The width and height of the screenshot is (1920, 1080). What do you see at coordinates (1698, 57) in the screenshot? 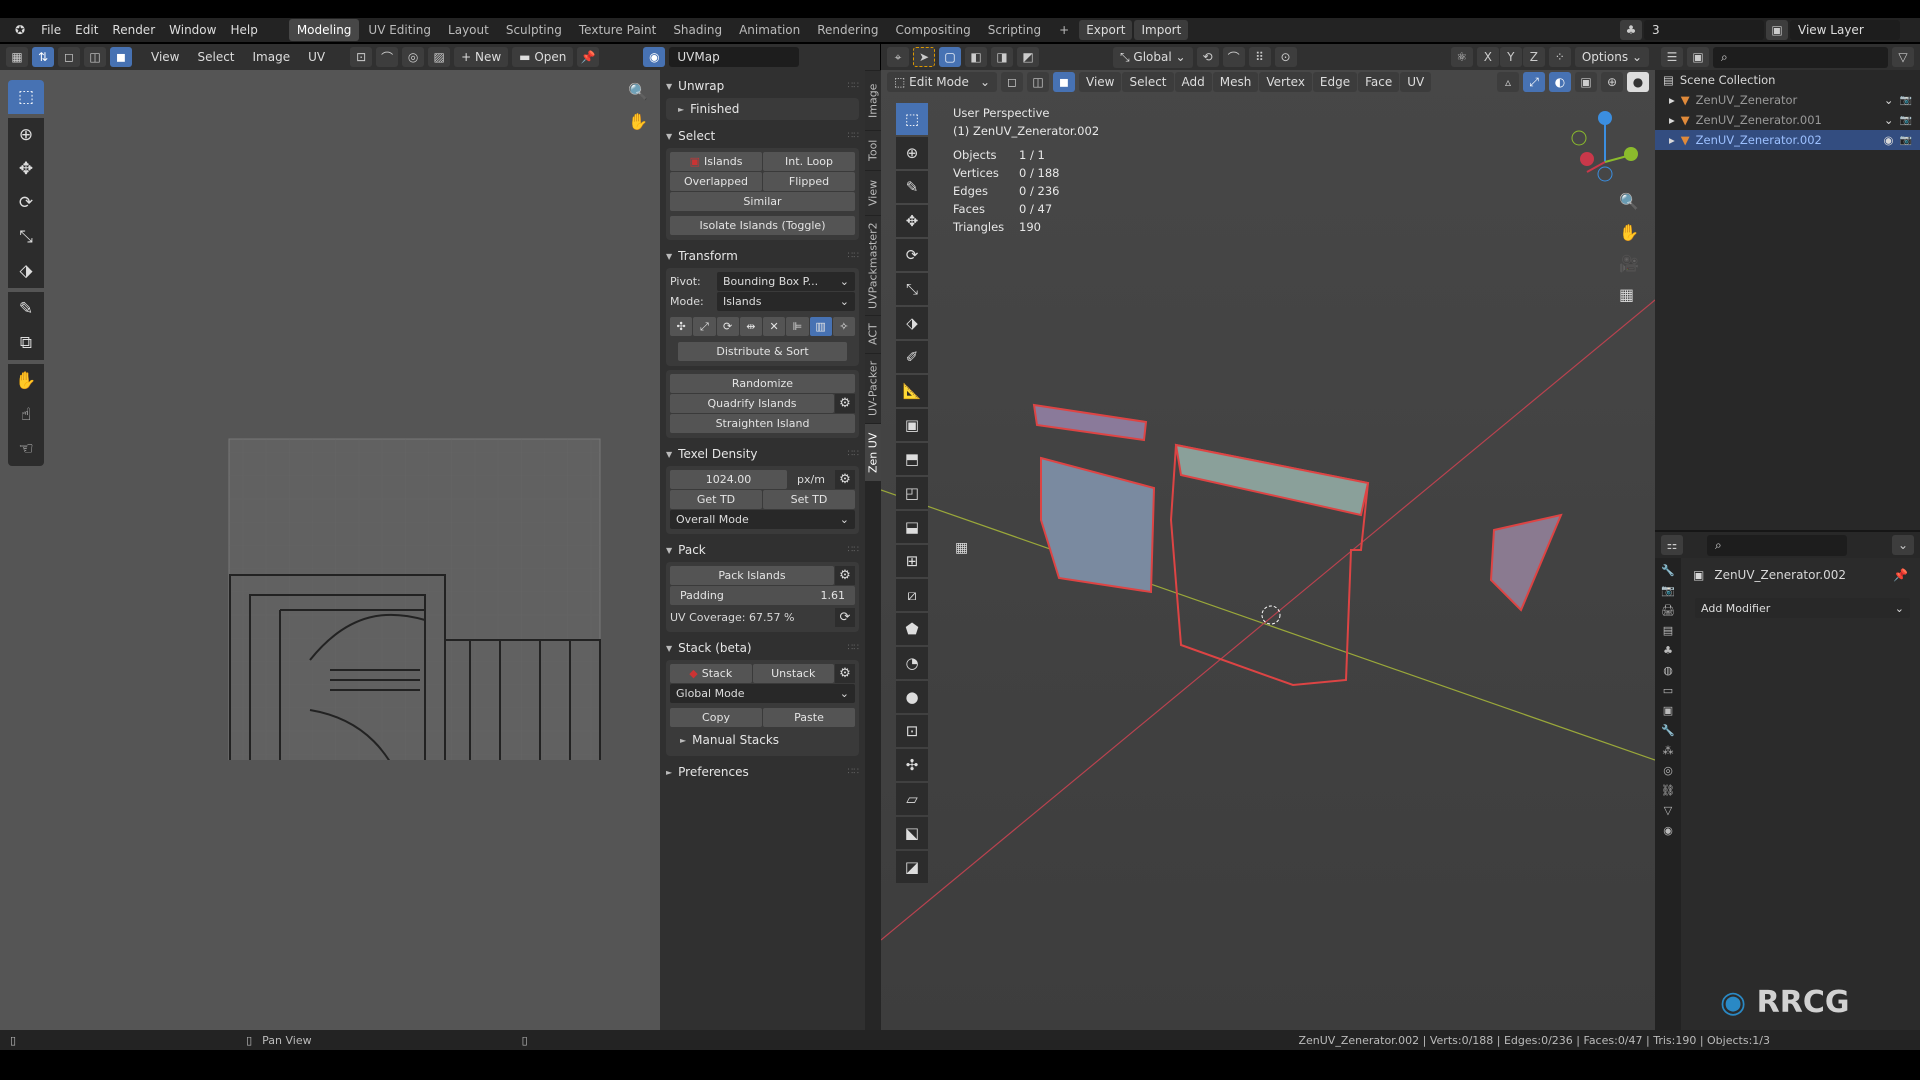
I see `filter-view-icon: ▣` at bounding box center [1698, 57].